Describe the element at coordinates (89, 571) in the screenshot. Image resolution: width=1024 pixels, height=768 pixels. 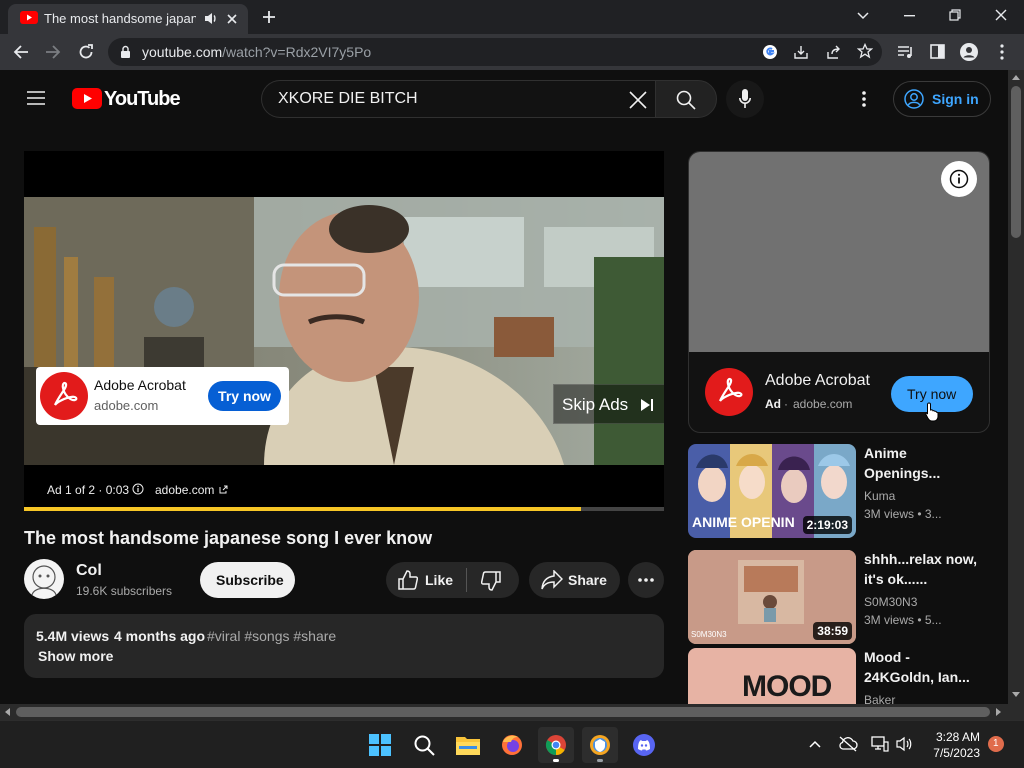
I see `channel-name: Col` at that location.